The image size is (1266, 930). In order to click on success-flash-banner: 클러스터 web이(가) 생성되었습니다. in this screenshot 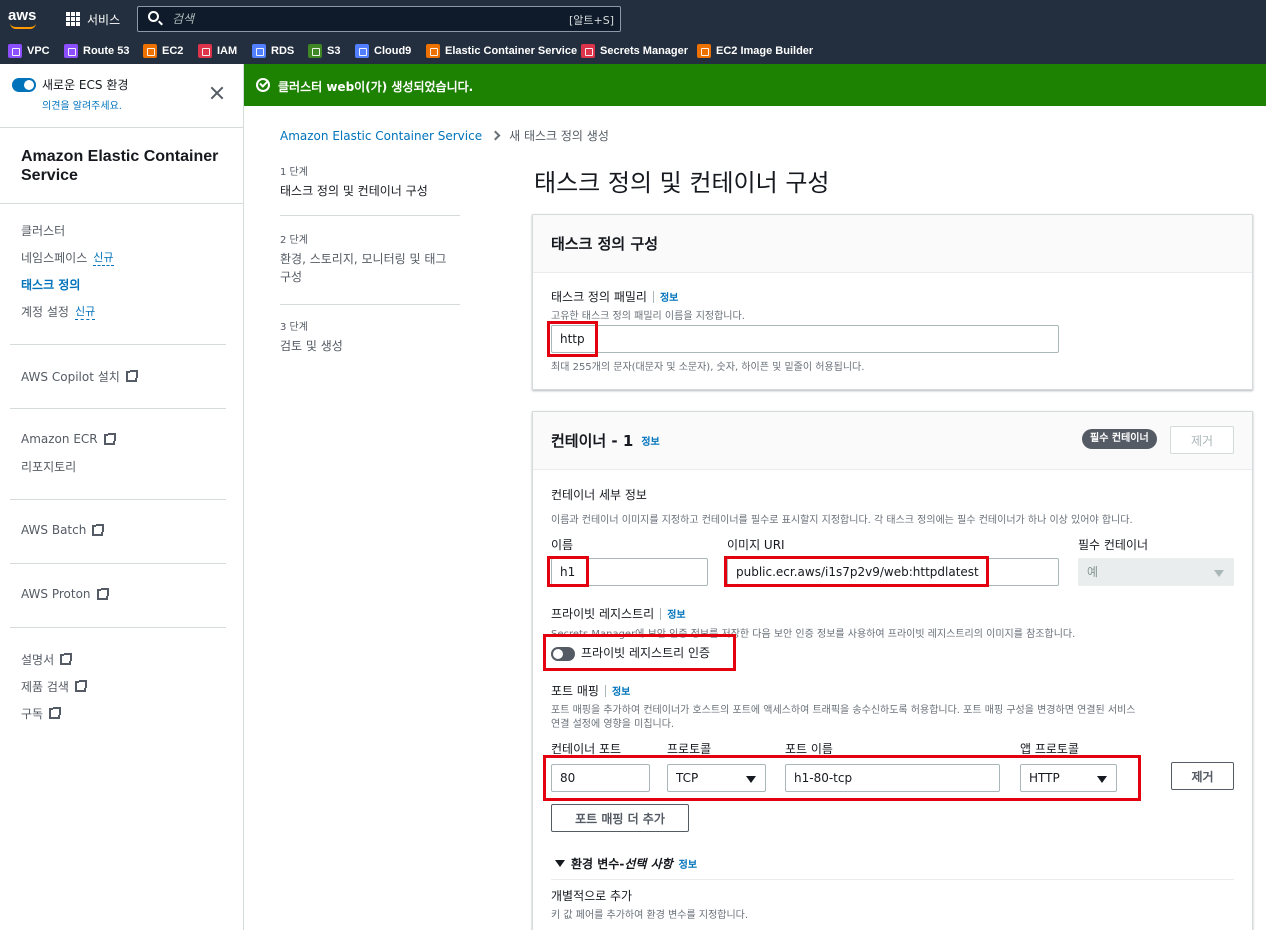, I will do `click(755, 85)`.